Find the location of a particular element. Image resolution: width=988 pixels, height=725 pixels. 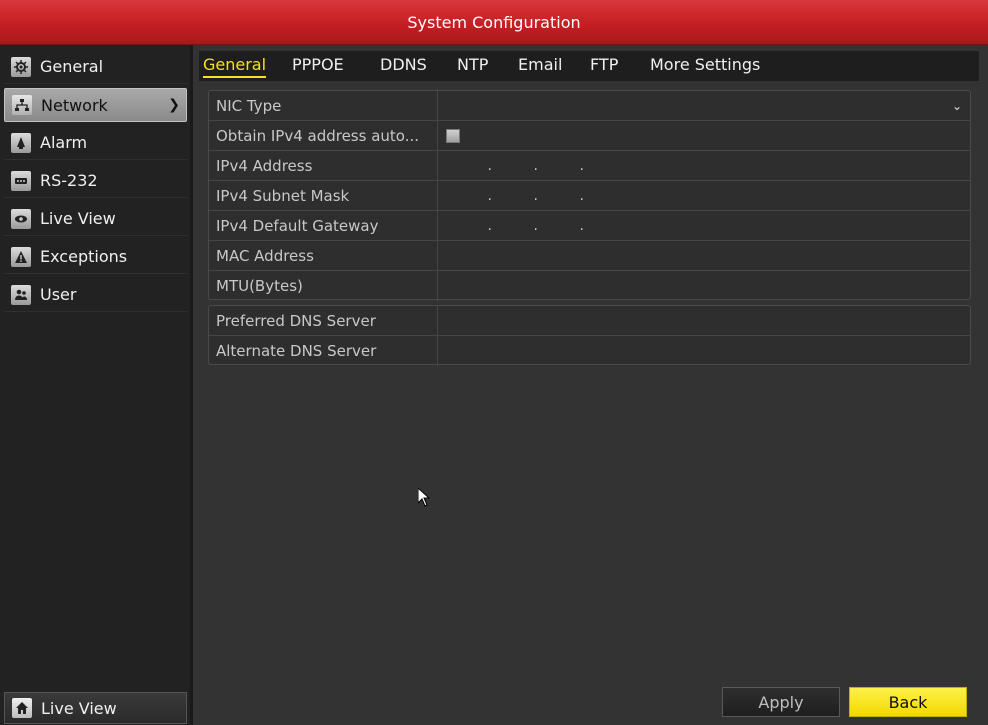

sidebar-item-label: Live View is located at coordinates (78, 218).